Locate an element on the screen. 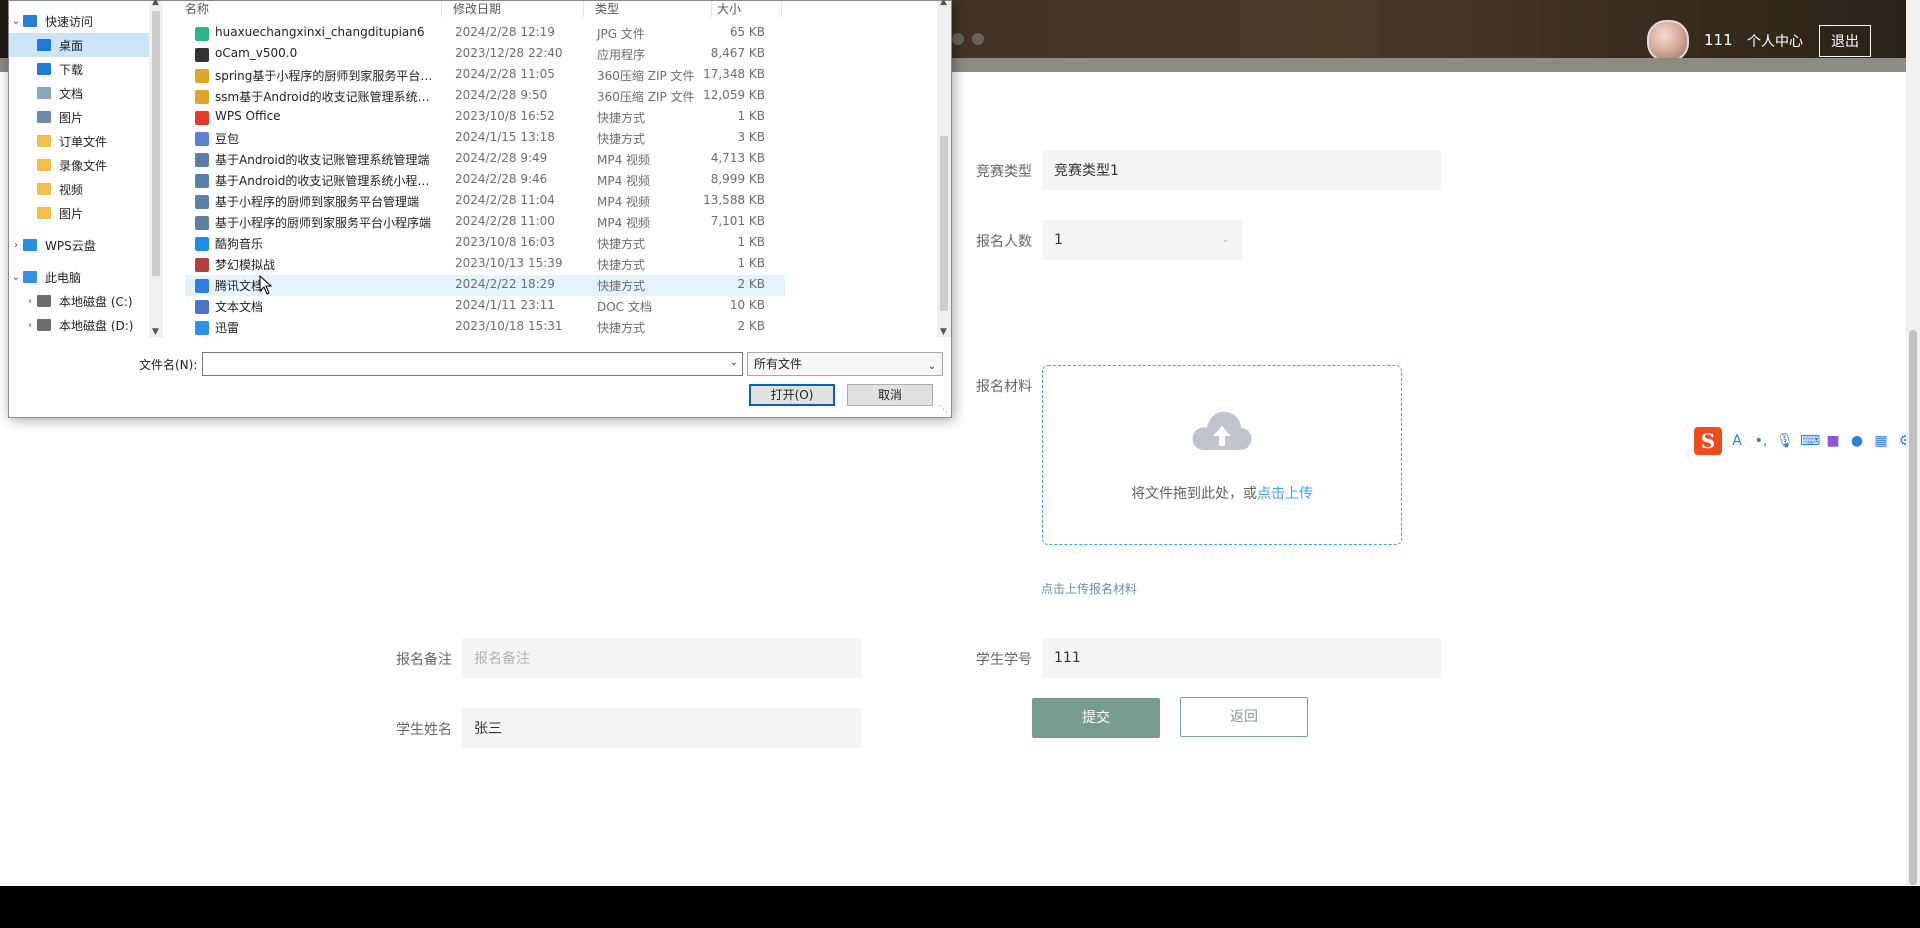 This screenshot has height=928, width=1920. nav-item: 录像文件 is located at coordinates (86, 165).